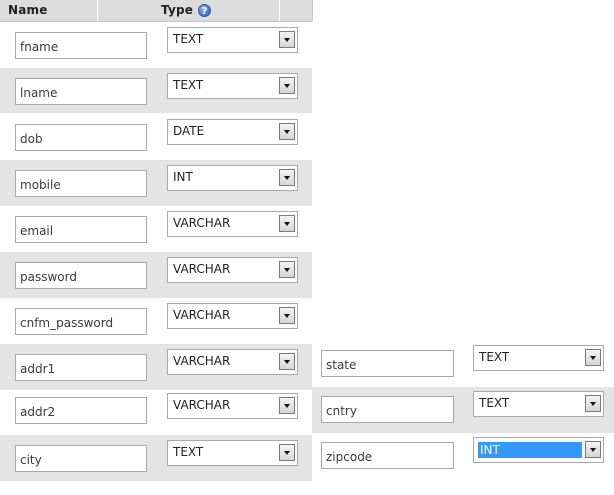 This screenshot has width=614, height=495. Describe the element at coordinates (387, 409) in the screenshot. I see `field-name-input: cntry` at that location.